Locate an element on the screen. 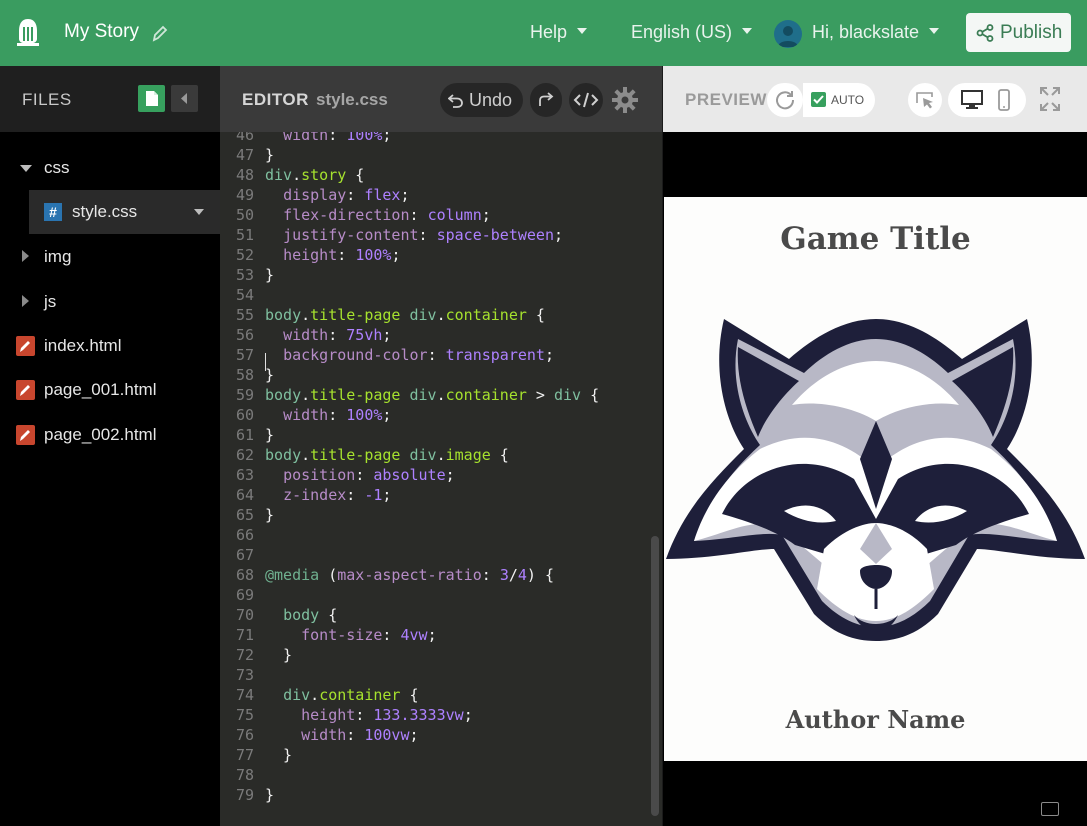  code-line: 48 div.story { is located at coordinates (435, 175).